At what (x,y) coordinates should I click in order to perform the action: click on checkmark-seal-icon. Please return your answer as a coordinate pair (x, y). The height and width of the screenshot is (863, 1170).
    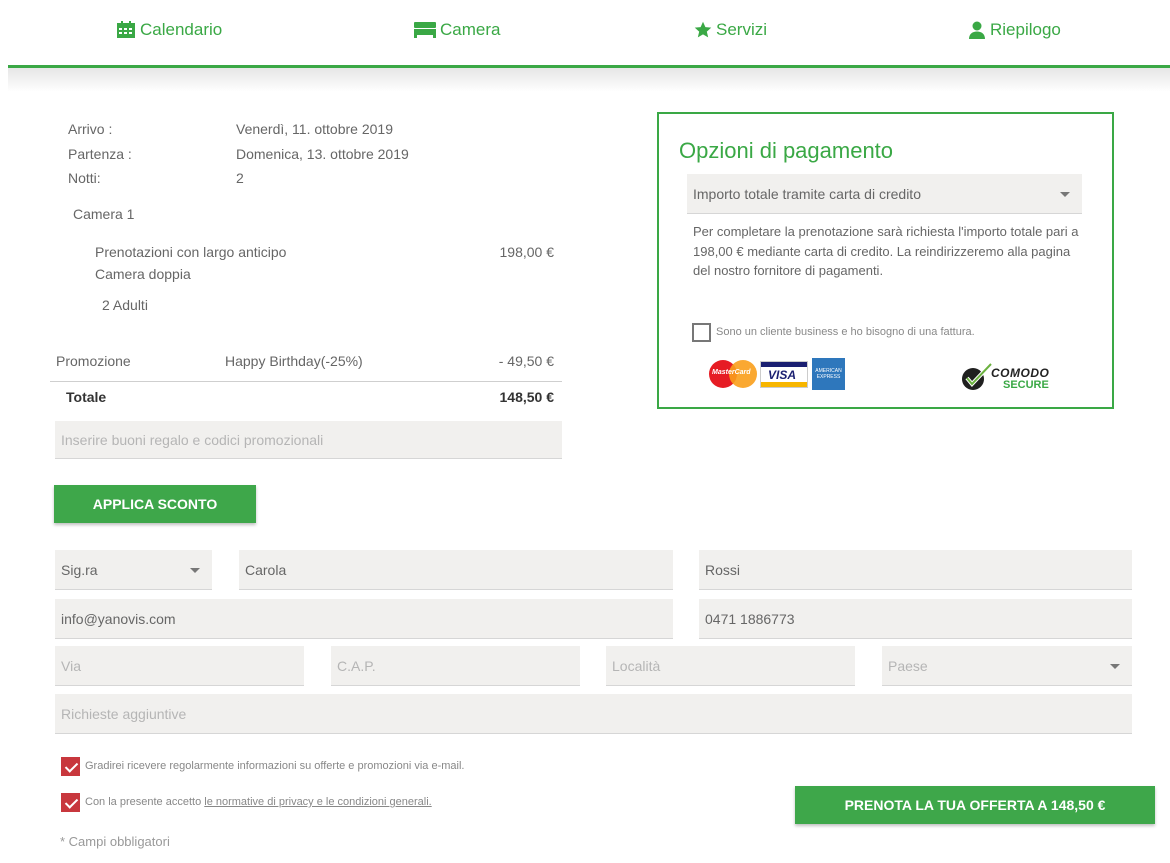
    Looking at the image, I should click on (977, 376).